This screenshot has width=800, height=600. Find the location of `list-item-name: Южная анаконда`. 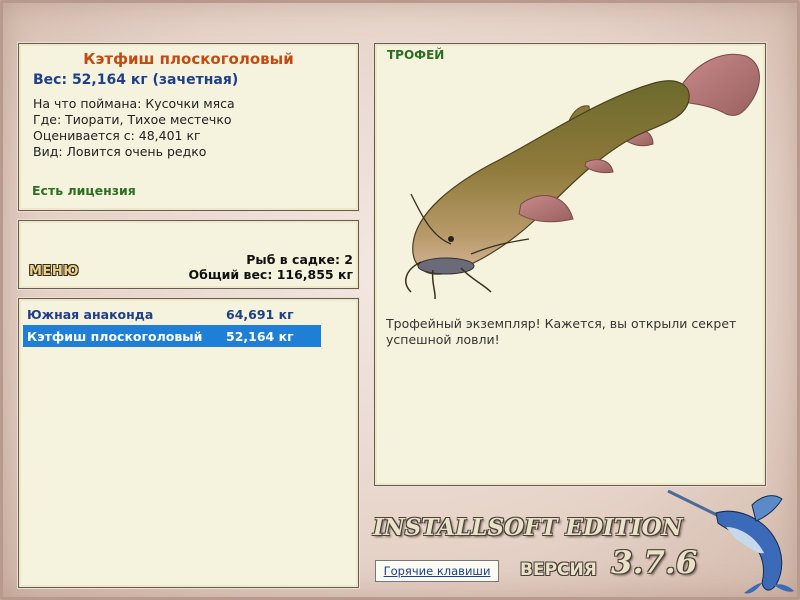

list-item-name: Южная анаконда is located at coordinates (90, 314).